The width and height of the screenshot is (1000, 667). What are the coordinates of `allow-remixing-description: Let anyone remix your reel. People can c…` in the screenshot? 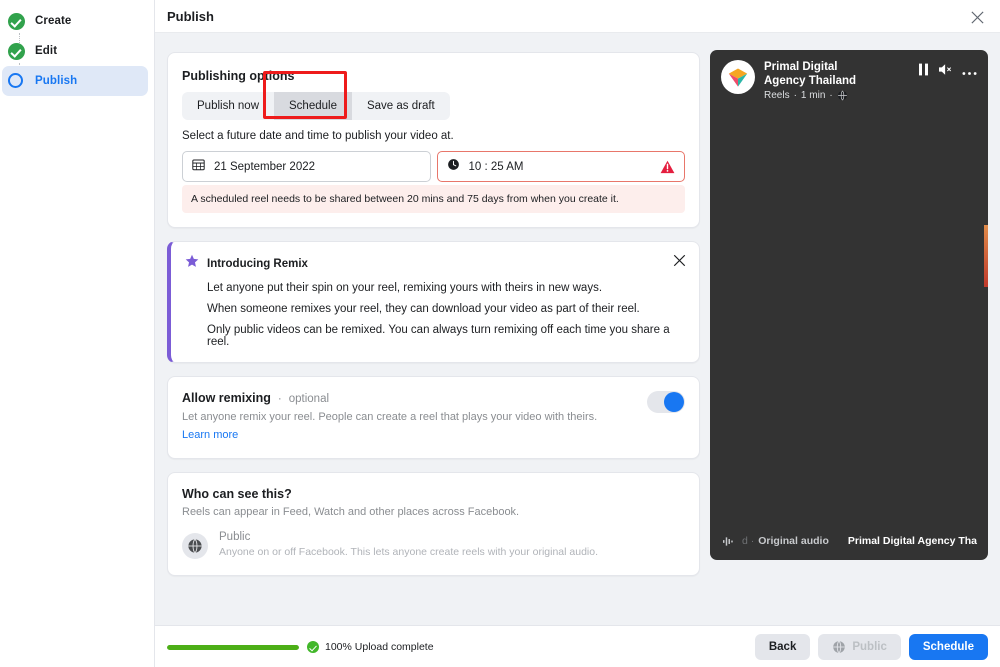 It's located at (390, 417).